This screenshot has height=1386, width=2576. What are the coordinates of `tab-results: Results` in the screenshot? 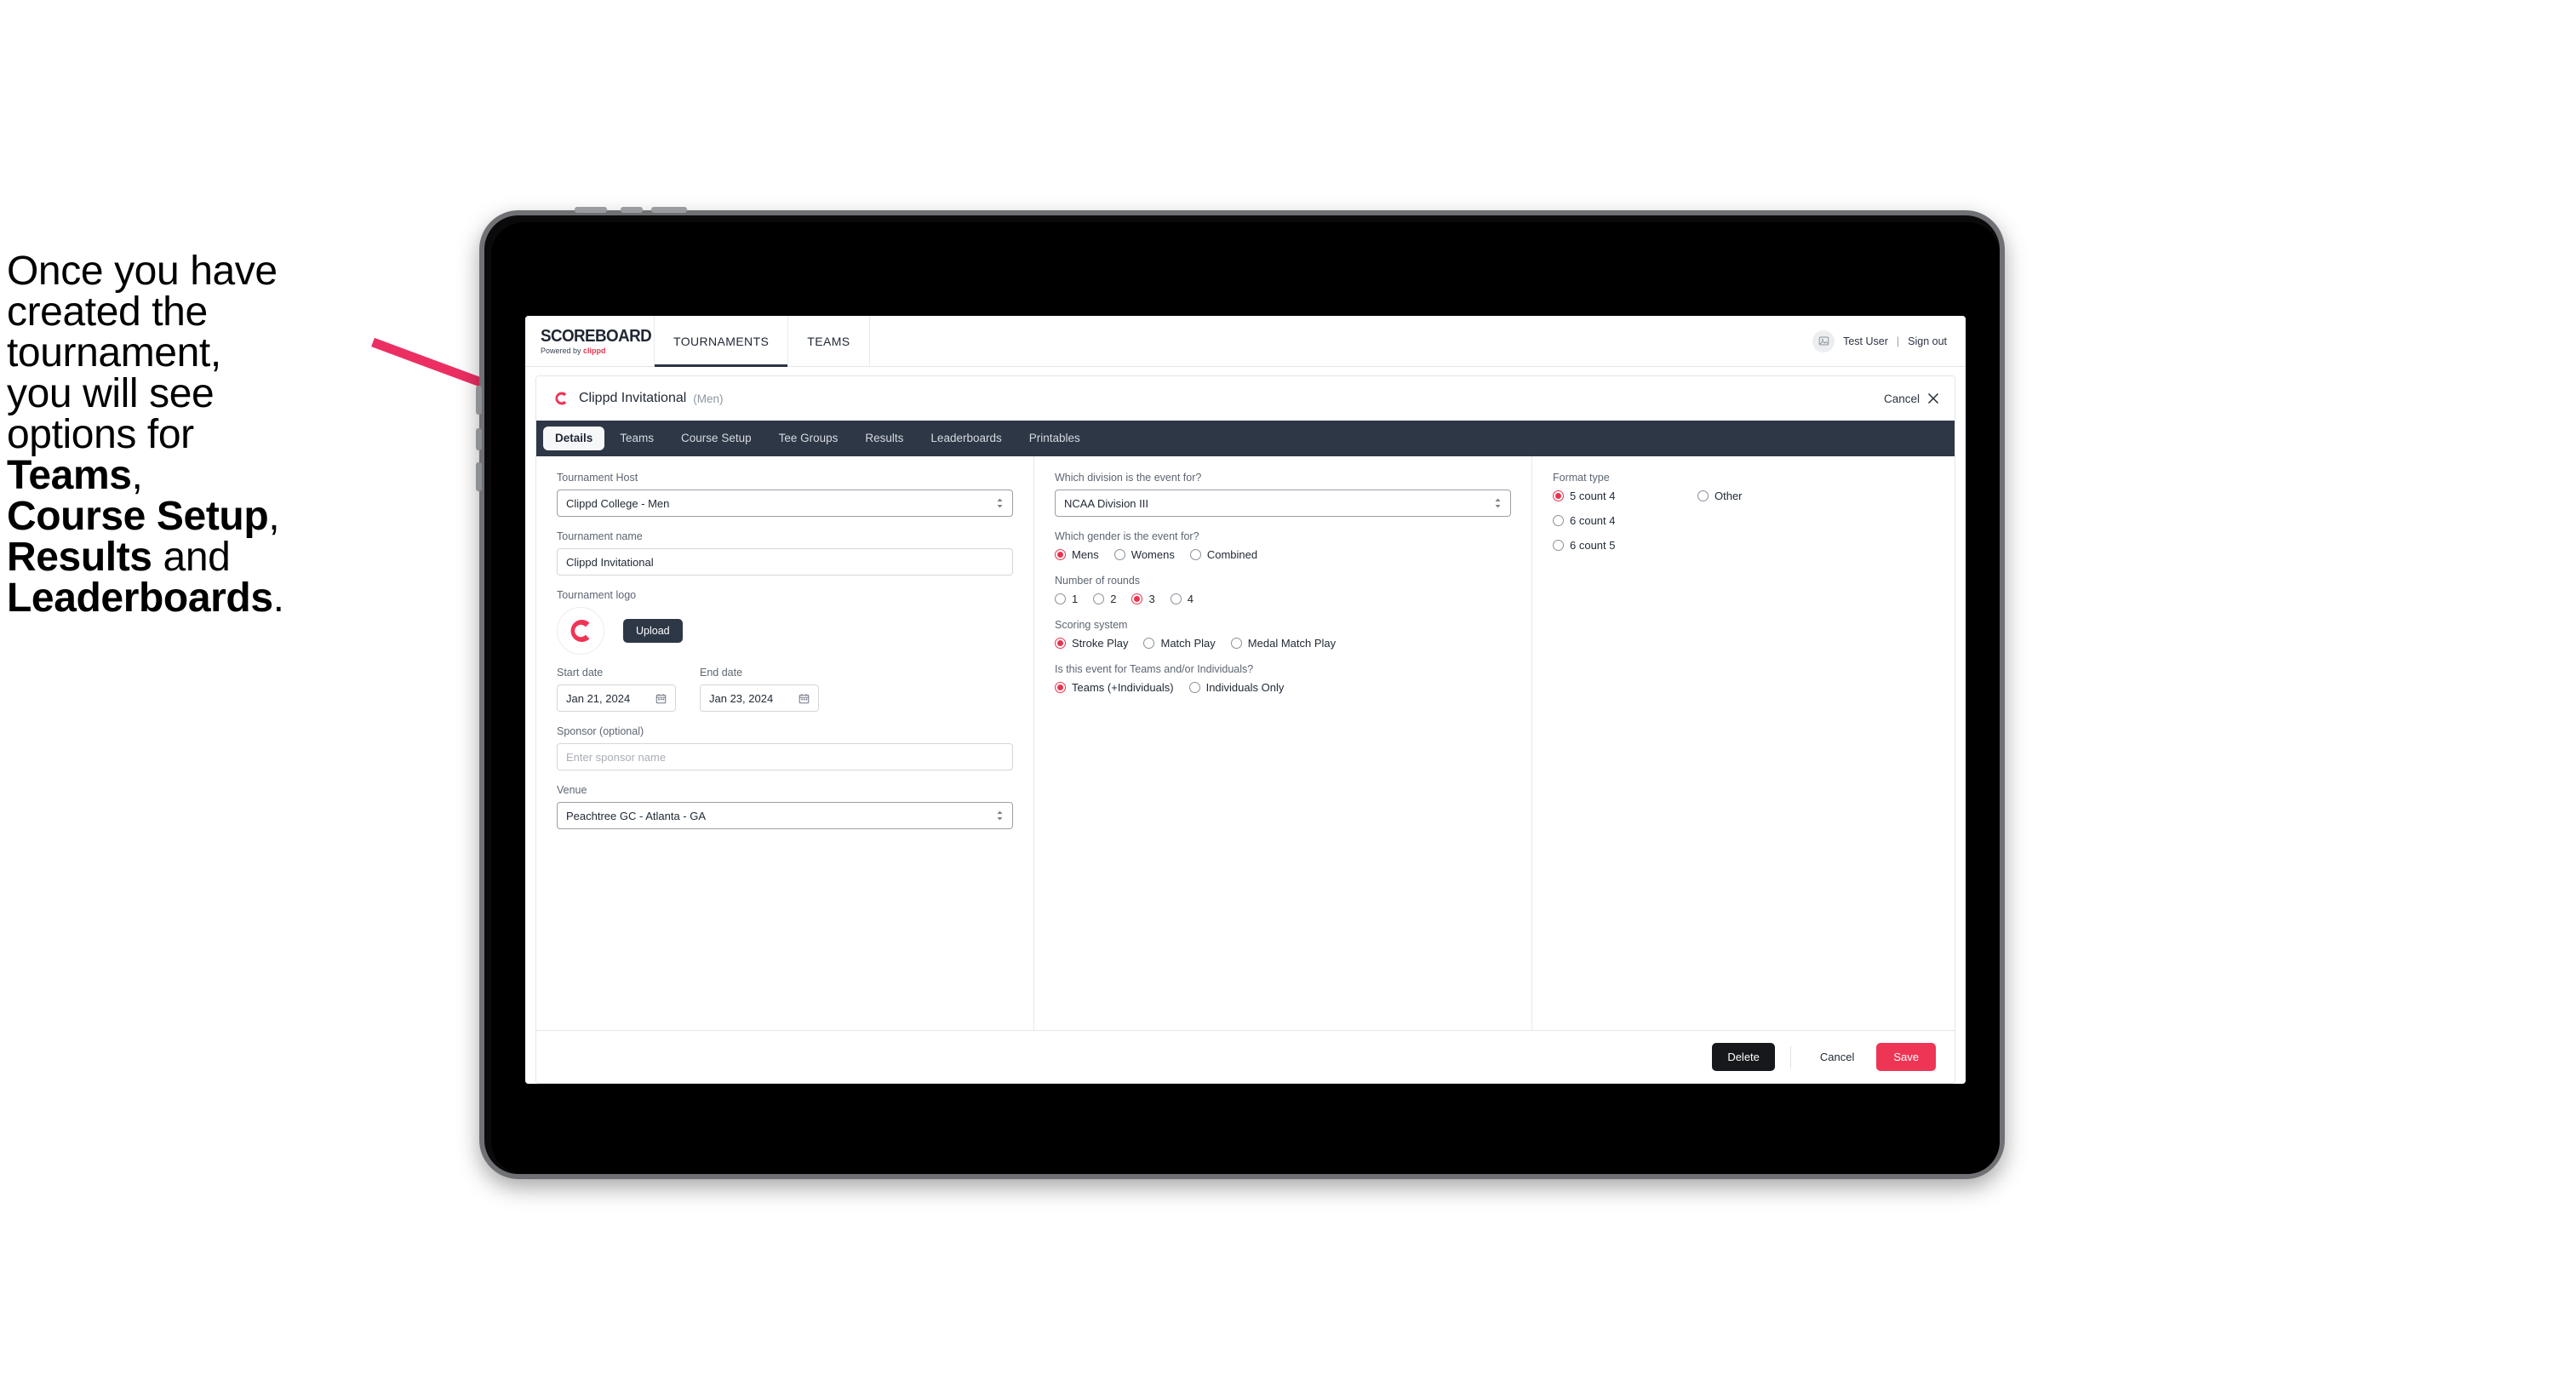 It's located at (884, 438).